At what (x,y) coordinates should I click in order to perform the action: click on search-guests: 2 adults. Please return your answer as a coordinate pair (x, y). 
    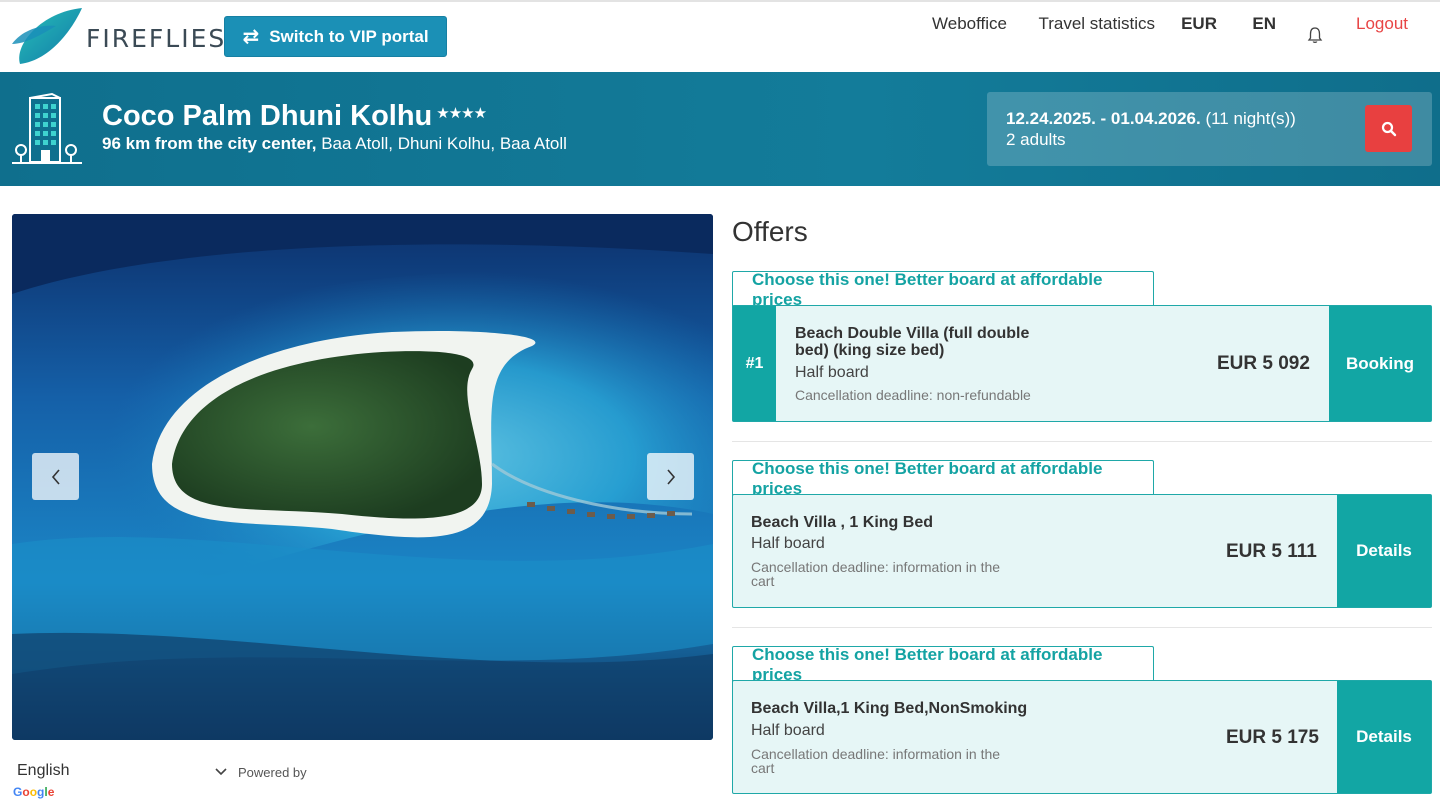
    Looking at the image, I should click on (1036, 139).